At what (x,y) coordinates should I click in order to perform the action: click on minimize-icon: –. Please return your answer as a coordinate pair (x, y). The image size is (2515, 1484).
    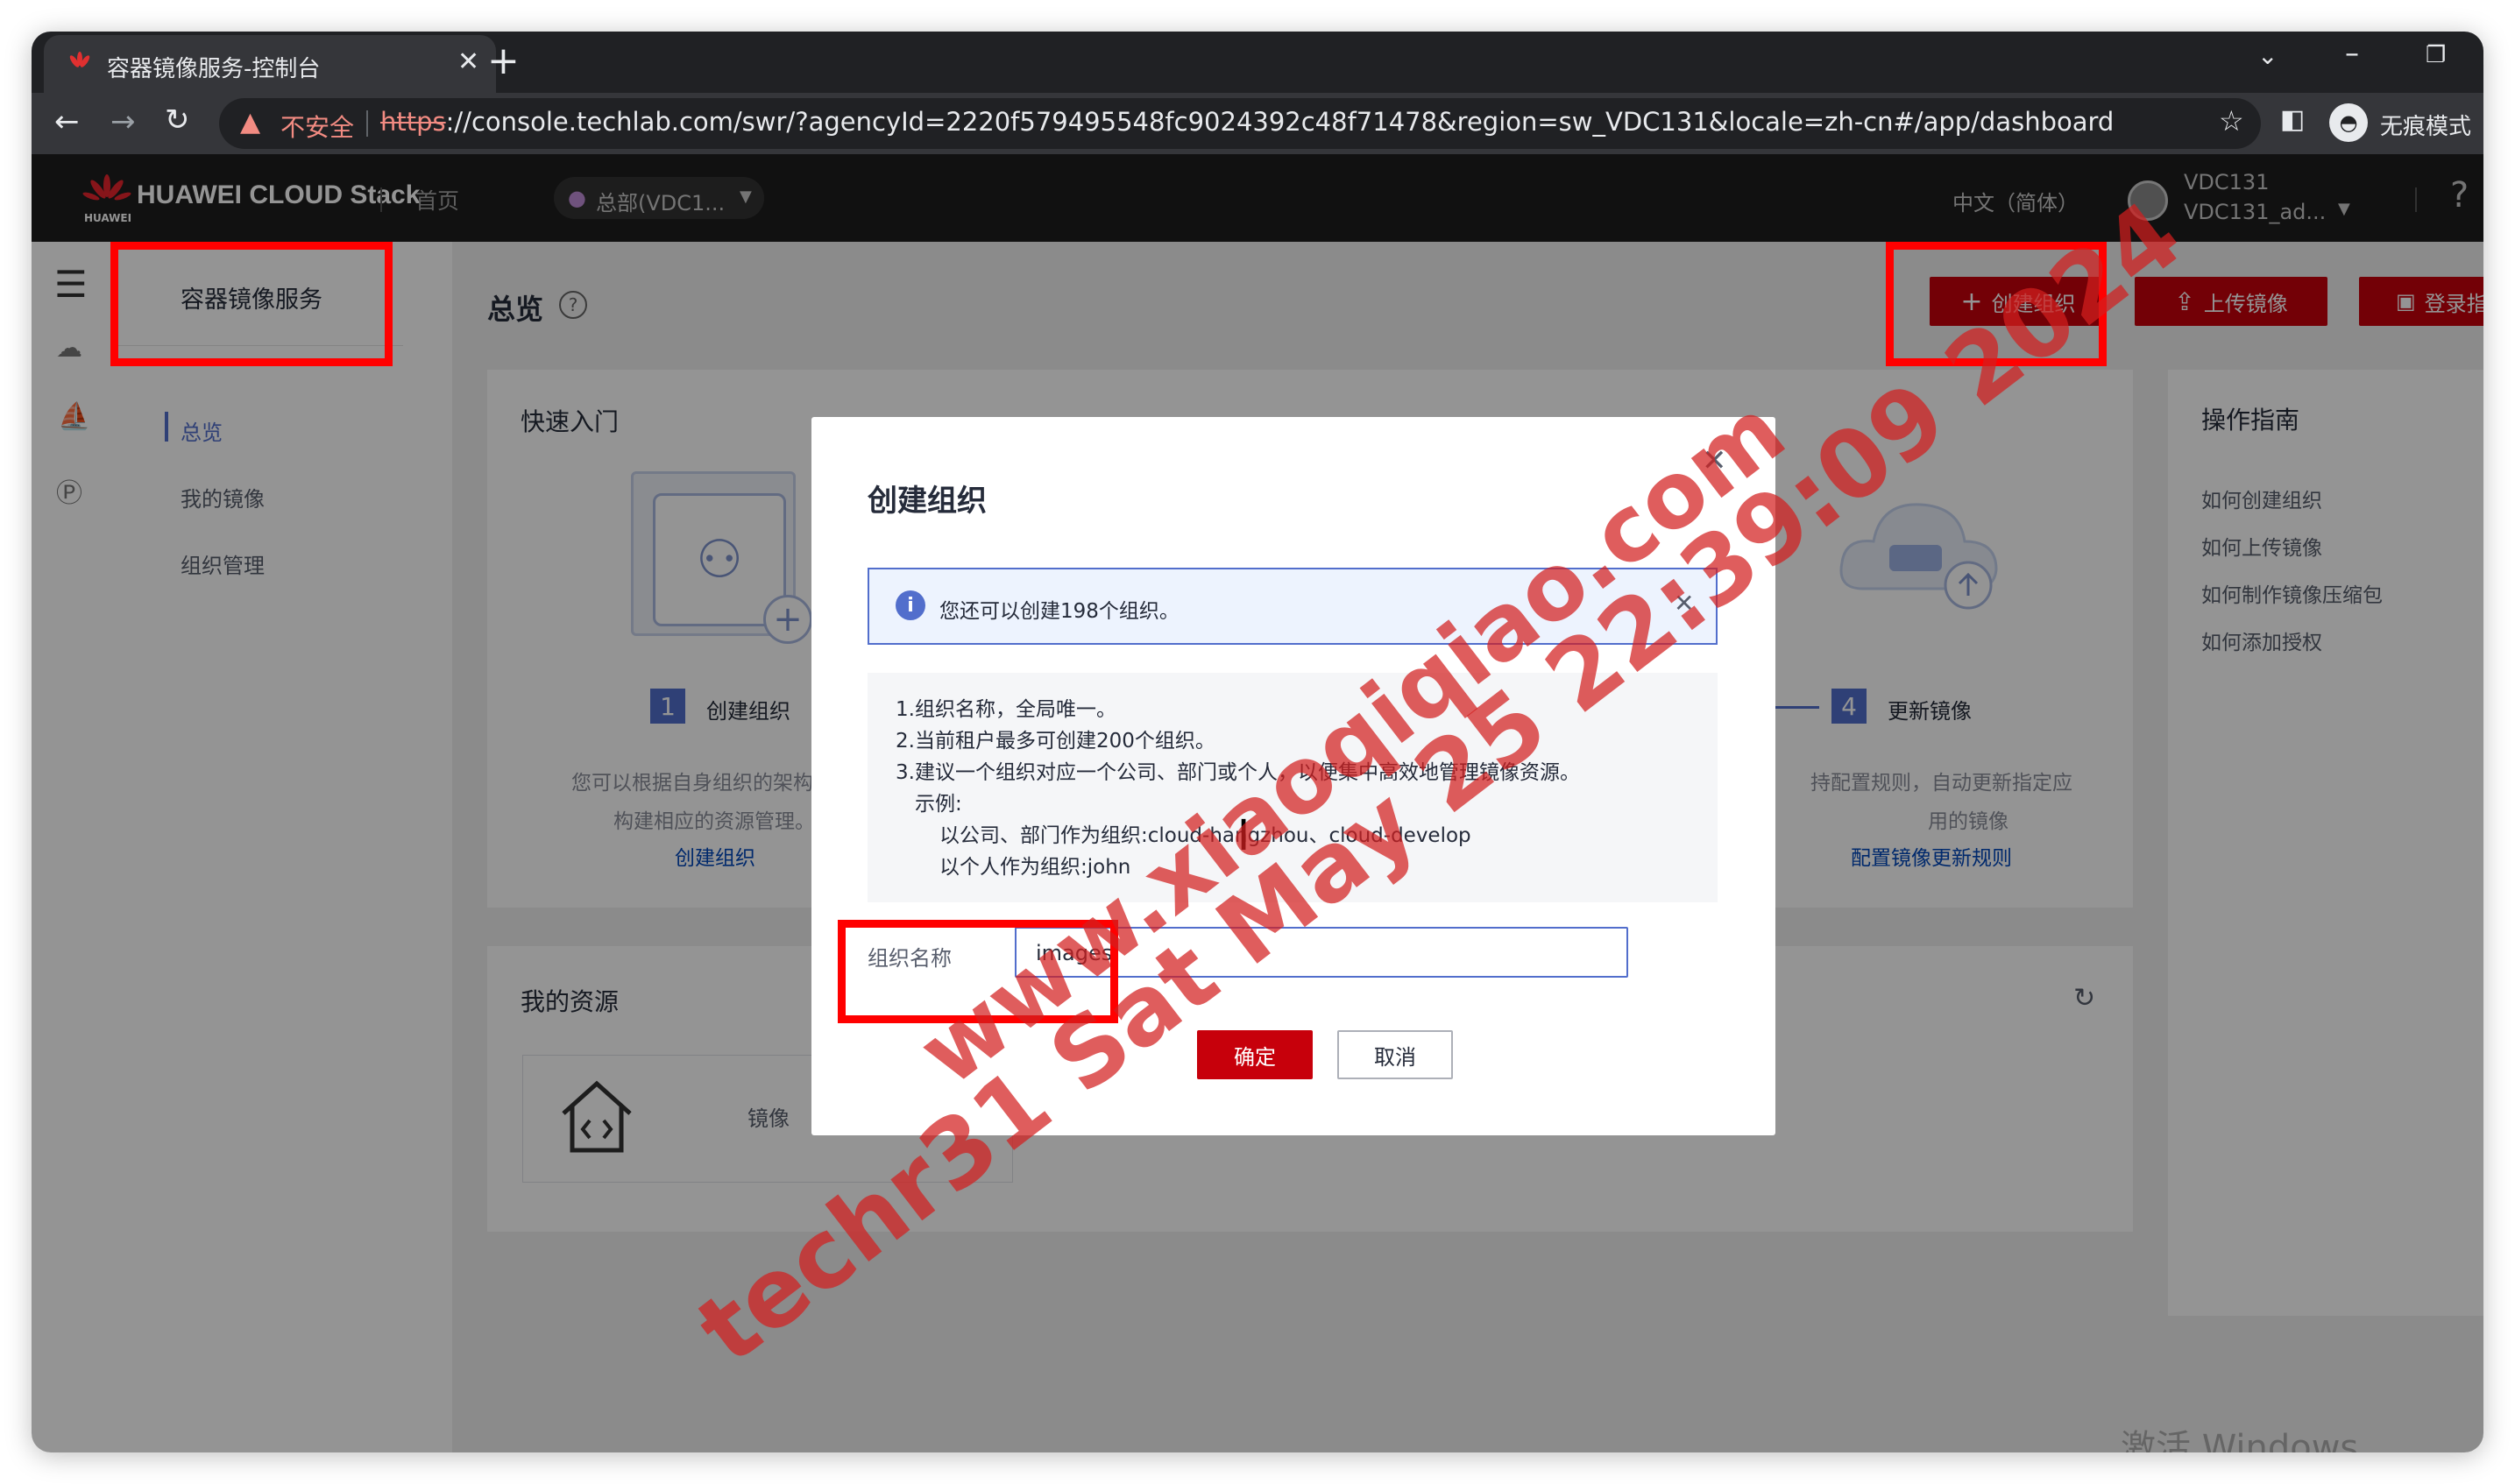
    Looking at the image, I should click on (2352, 53).